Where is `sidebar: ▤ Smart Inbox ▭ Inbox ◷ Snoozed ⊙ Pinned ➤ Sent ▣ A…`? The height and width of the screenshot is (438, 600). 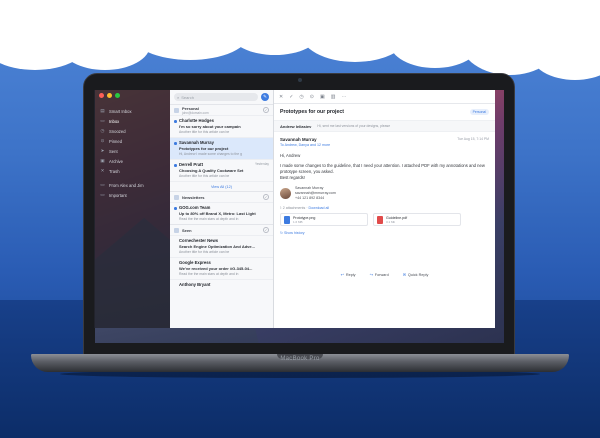
sidebar: ▤ Smart Inbox ▭ Inbox ◷ Snoozed ⊙ Pinned ➤ Sent ▣ A… is located at coordinates (132, 209).